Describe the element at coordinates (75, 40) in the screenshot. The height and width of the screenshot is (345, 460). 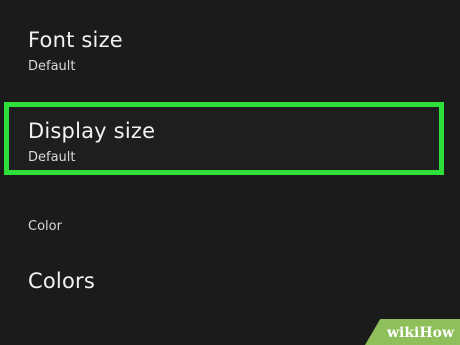
I see `font-size-title: Font size` at that location.